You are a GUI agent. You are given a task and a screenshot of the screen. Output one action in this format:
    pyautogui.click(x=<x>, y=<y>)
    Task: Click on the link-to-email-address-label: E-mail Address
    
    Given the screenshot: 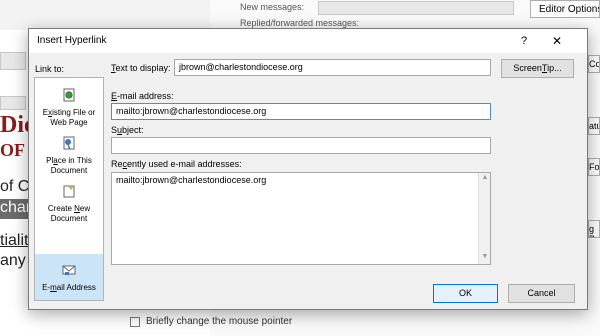 What is the action you would take?
    pyautogui.click(x=69, y=287)
    